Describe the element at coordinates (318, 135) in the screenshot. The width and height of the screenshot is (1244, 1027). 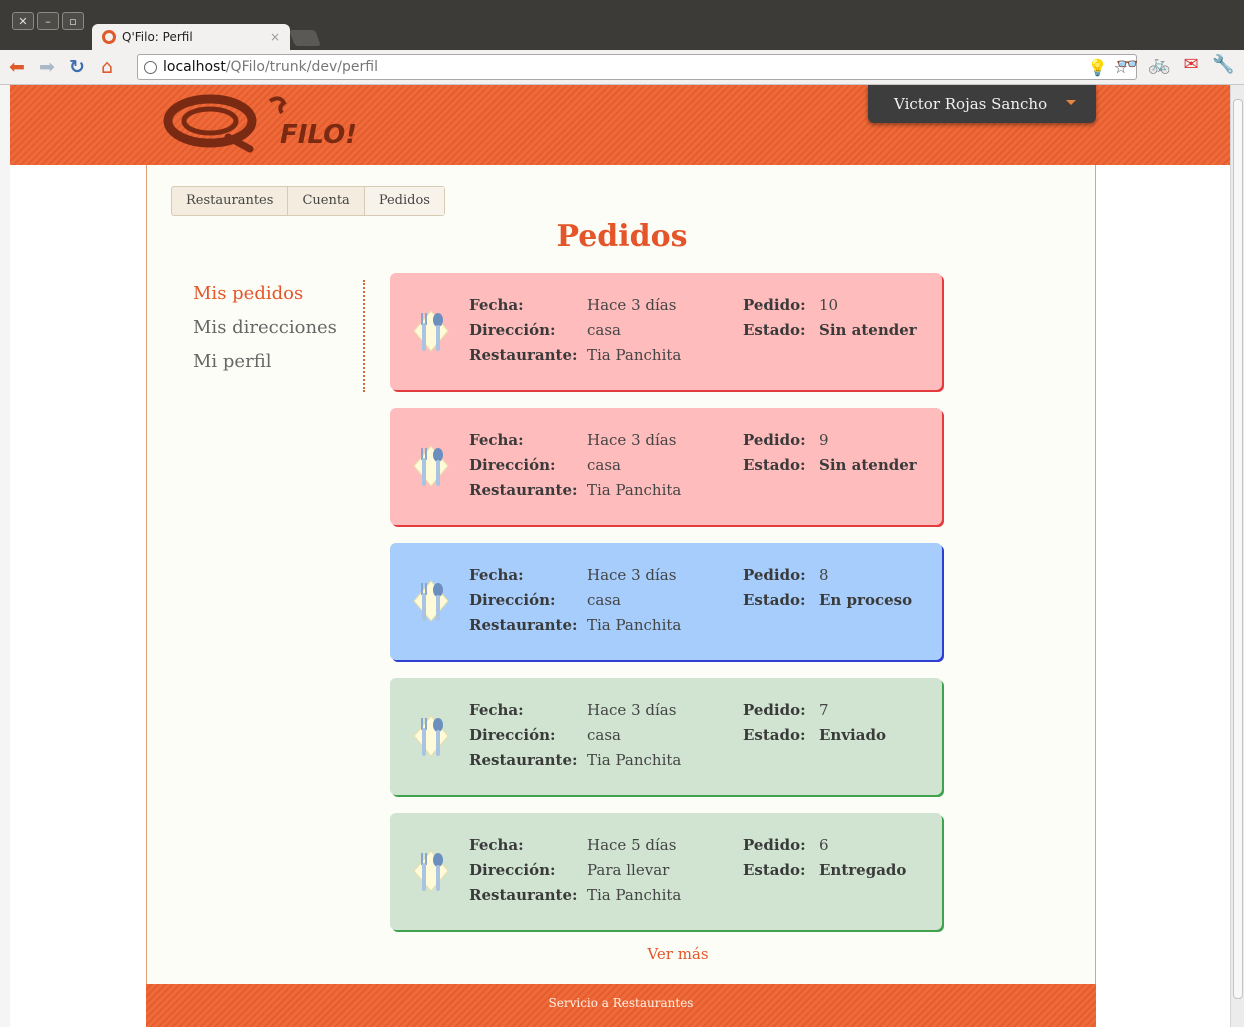
I see `logo-text: FILO!` at that location.